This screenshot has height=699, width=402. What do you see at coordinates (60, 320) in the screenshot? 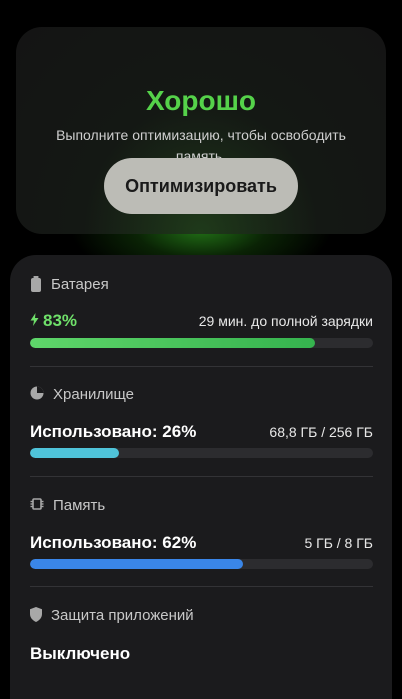
I see `battery-percent-text: 83%` at bounding box center [60, 320].